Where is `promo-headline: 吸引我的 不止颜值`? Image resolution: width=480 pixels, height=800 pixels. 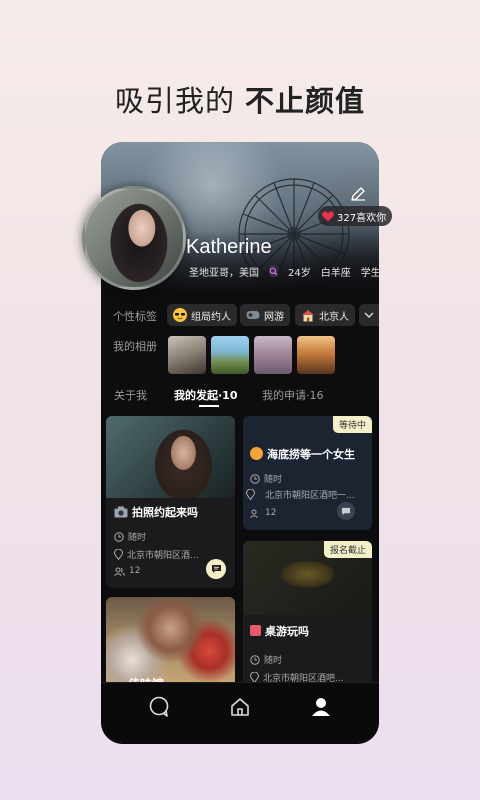 promo-headline: 吸引我的 不止颜值 is located at coordinates (240, 99).